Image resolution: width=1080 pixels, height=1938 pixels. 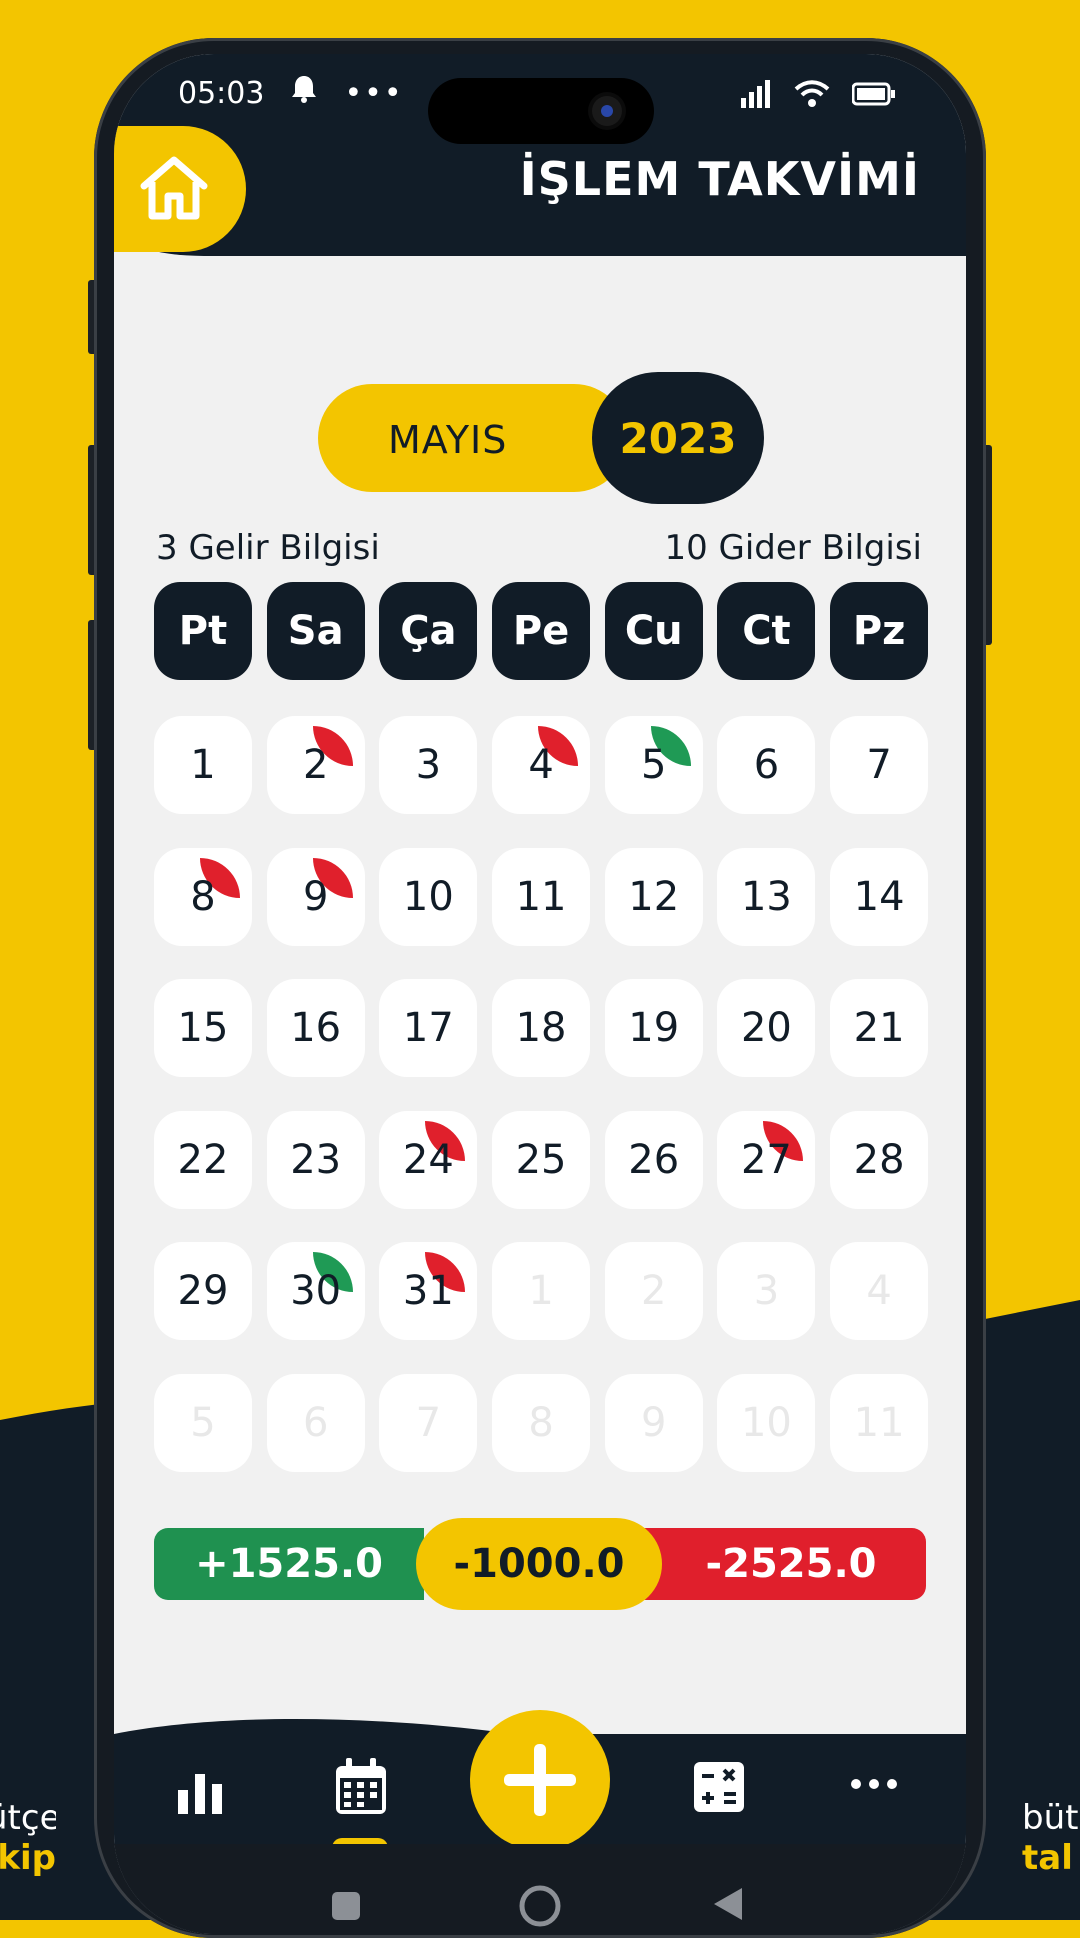 I want to click on calendar-day: 6, so click(x=766, y=765).